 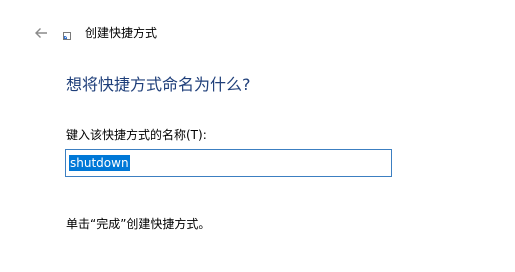 I want to click on finish-hint: 单击“完成”创建快捷方式。, so click(x=138, y=224).